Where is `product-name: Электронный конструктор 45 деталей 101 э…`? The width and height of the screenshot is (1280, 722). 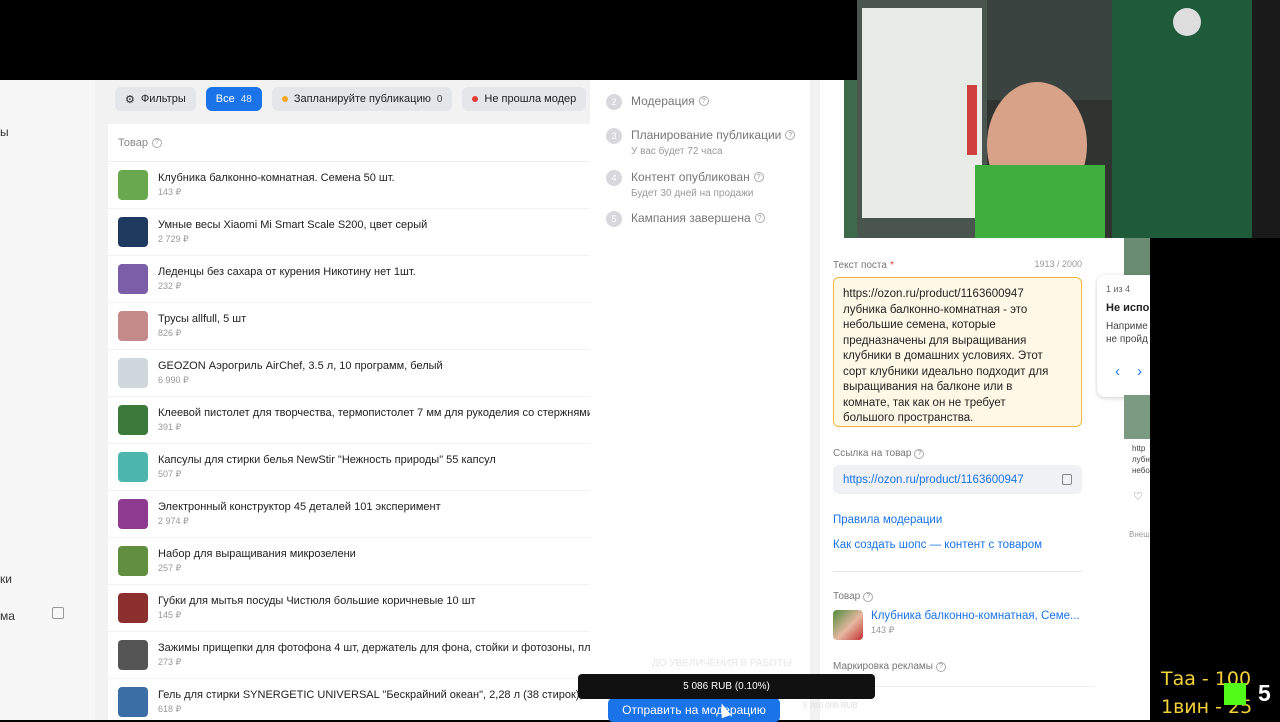
product-name: Электронный конструктор 45 деталей 101 э… is located at coordinates (299, 507).